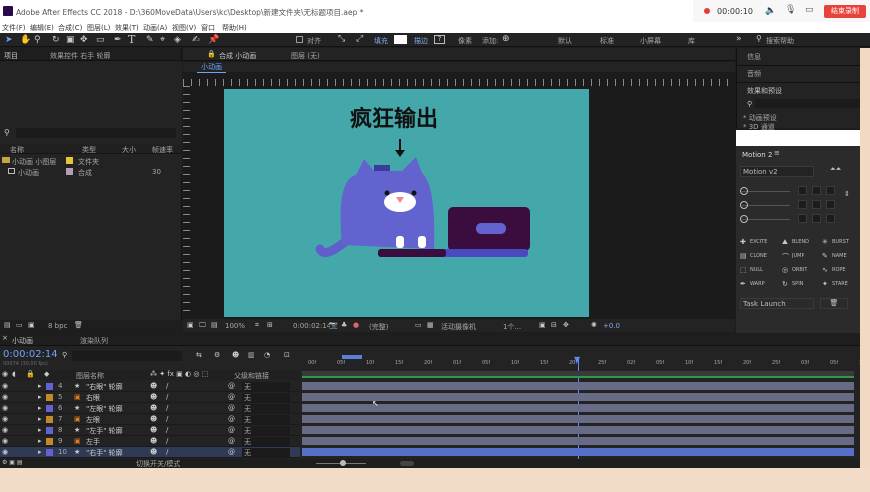 The width and height of the screenshot is (870, 492). Describe the element at coordinates (785, 242) in the screenshot. I see `blend-icon: ⛰` at that location.